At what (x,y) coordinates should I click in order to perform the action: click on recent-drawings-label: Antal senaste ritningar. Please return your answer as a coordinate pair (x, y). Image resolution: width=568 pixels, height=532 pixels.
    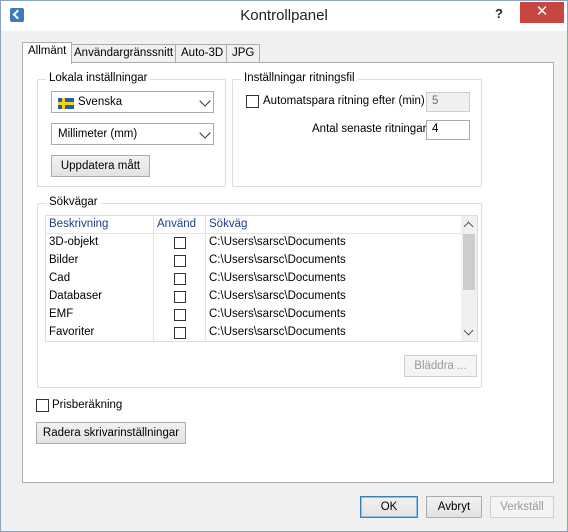
    Looking at the image, I should click on (369, 129).